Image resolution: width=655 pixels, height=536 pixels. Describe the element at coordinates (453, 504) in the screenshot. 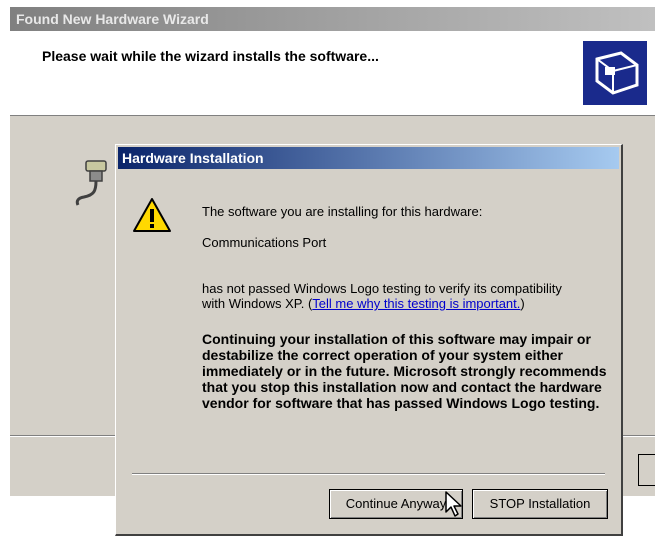

I see `mouse-cursor-icon` at that location.